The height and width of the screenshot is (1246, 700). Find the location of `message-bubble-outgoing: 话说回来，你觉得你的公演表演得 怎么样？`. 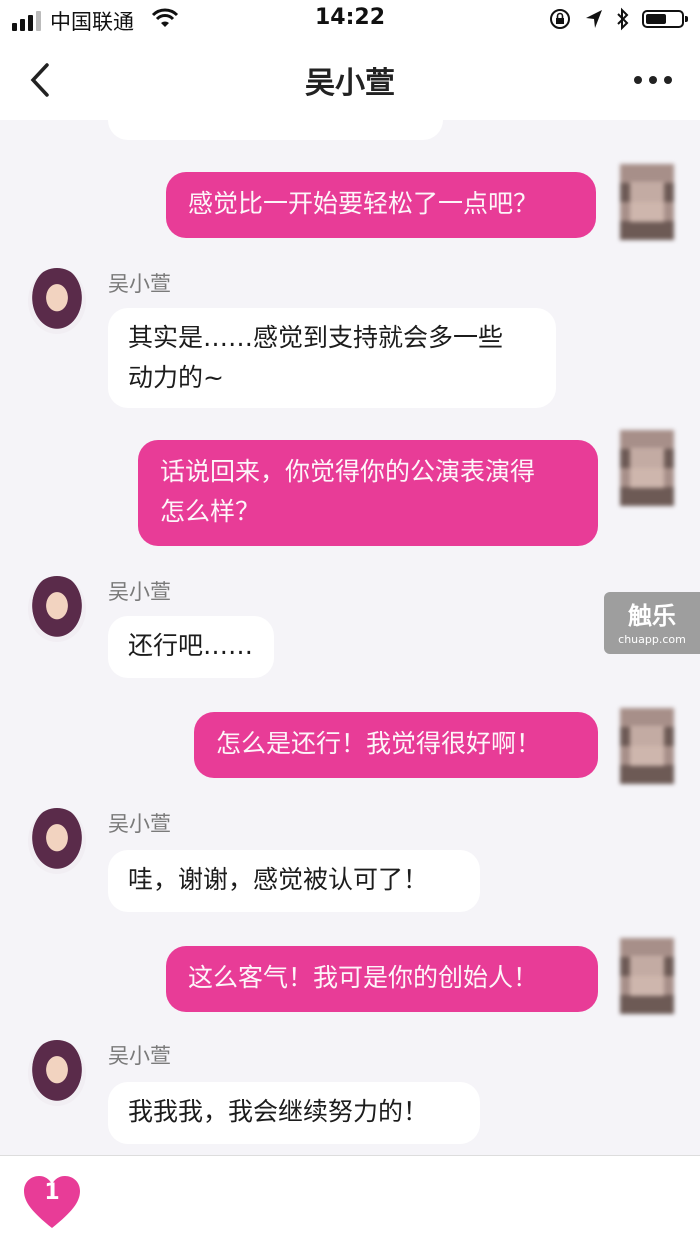

message-bubble-outgoing: 话说回来，你觉得你的公演表演得 怎么样？ is located at coordinates (368, 493).